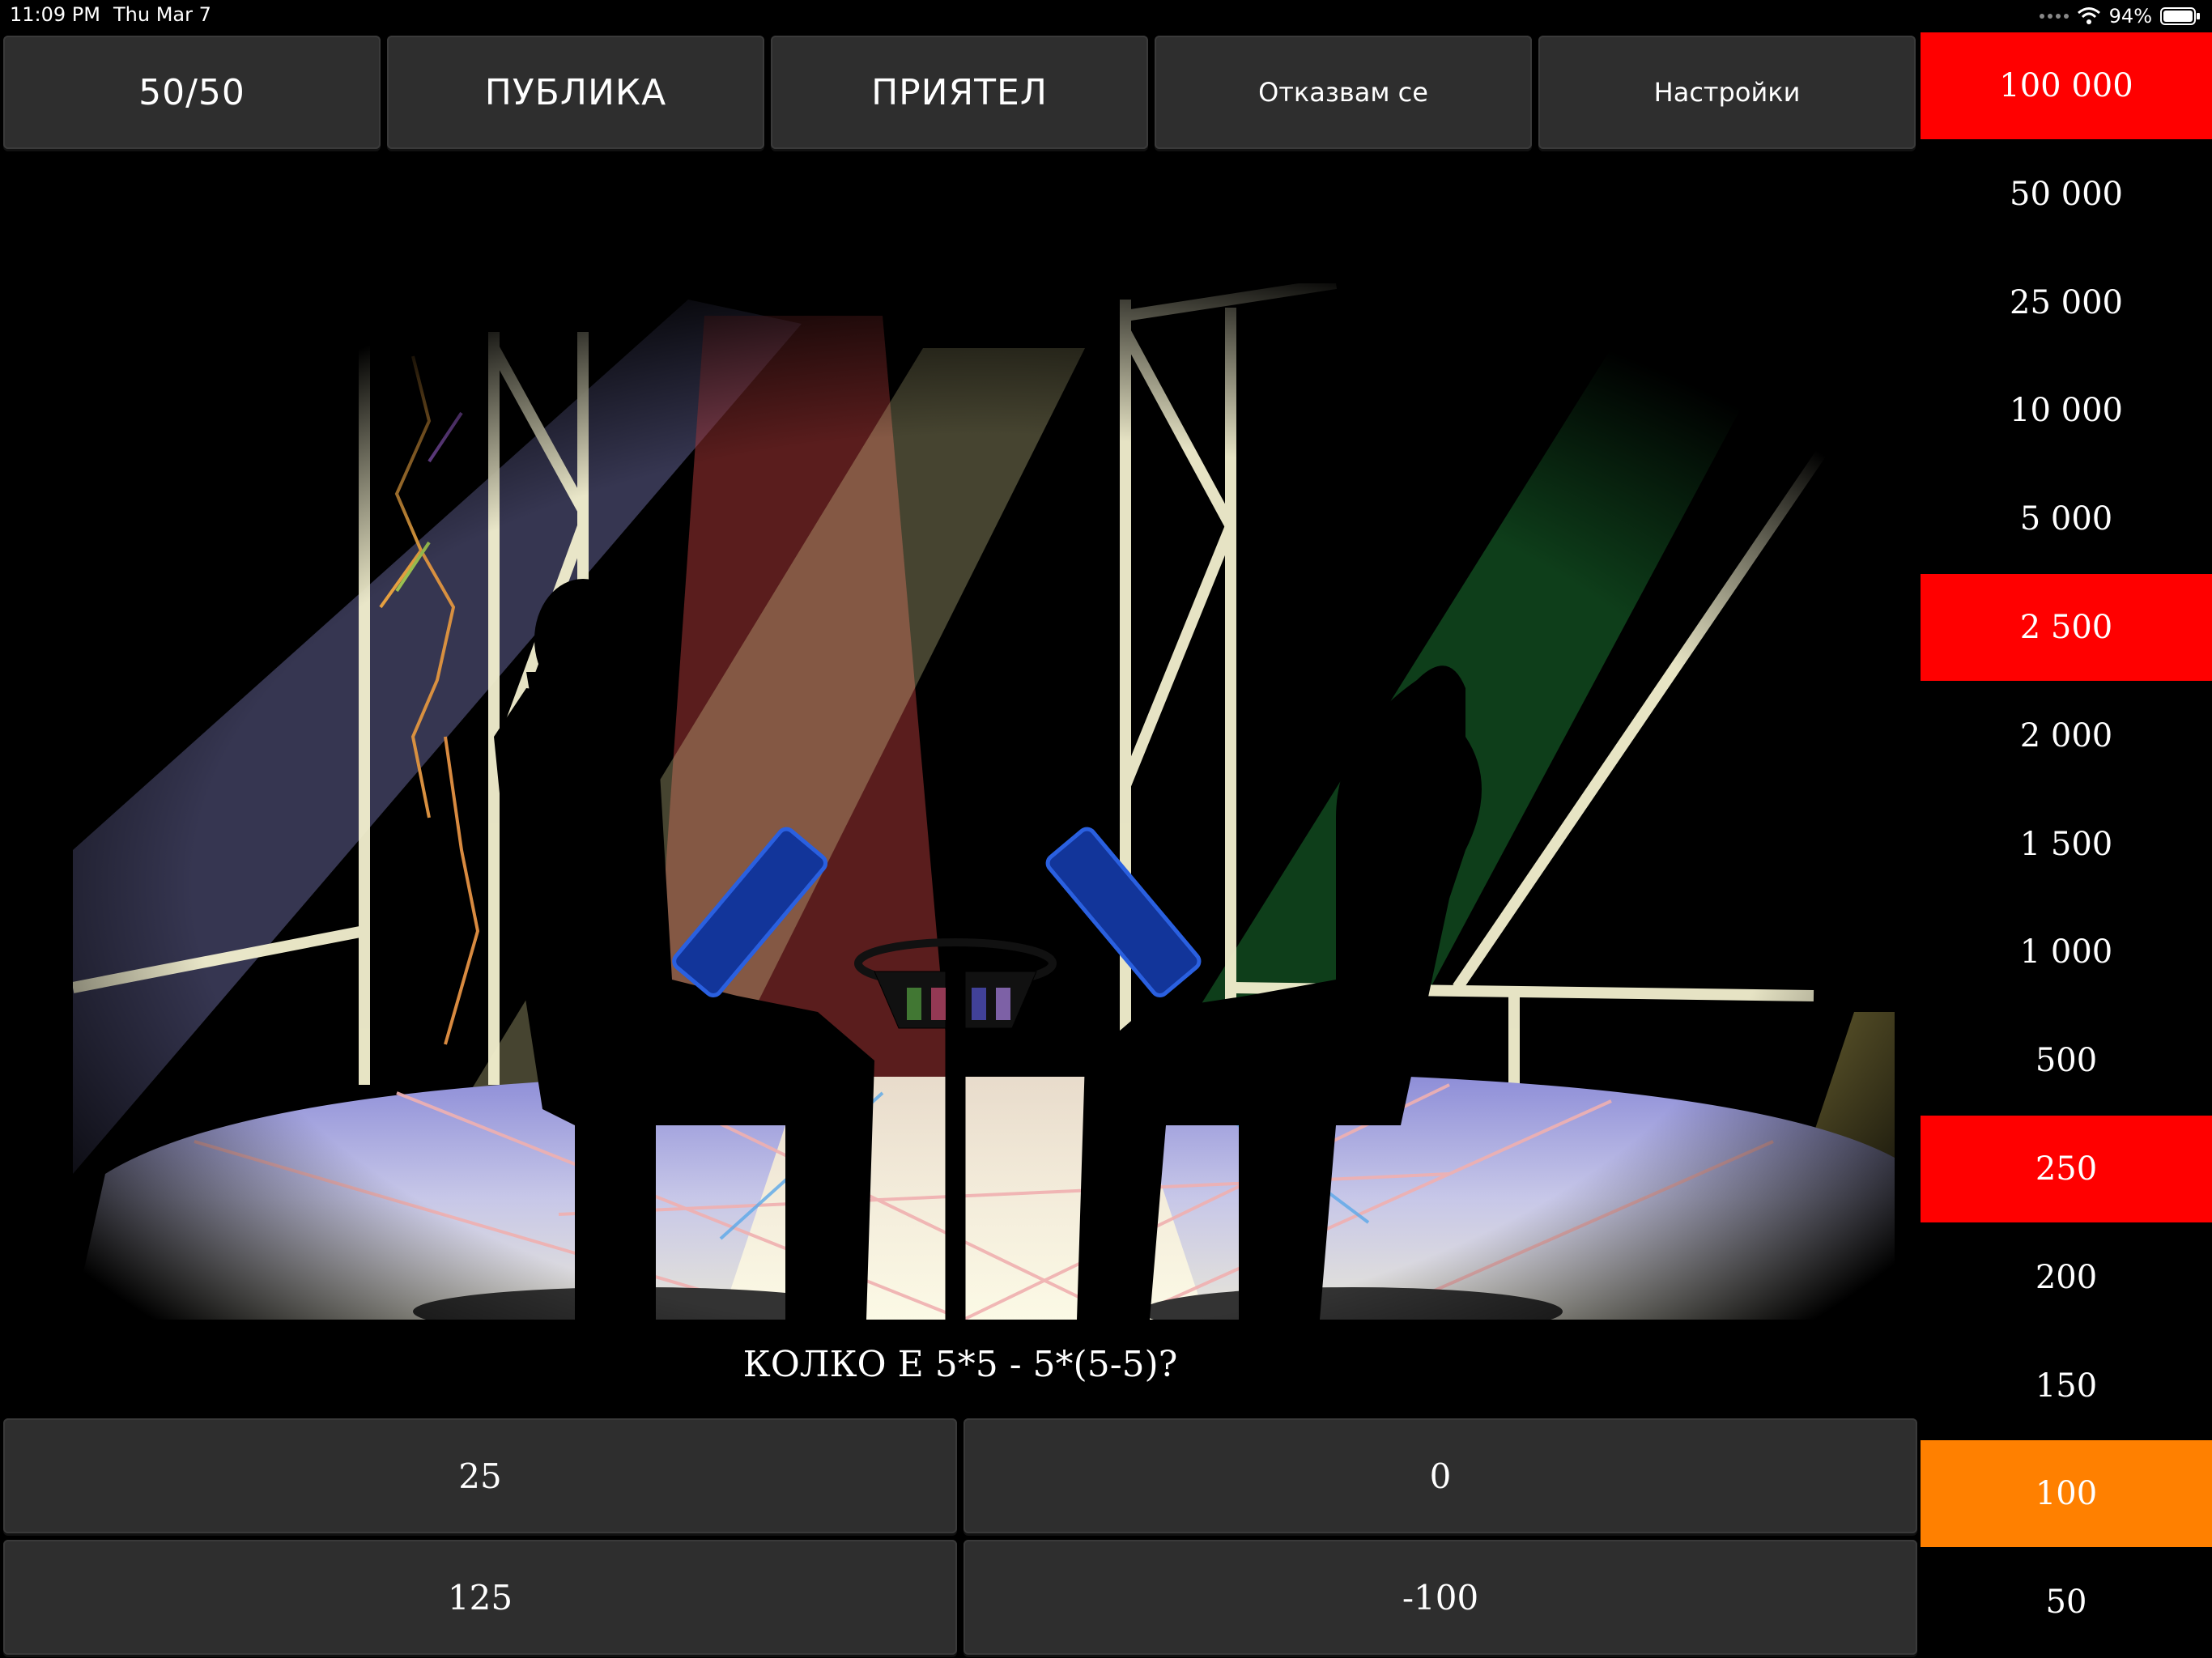  Describe the element at coordinates (2130, 16) in the screenshot. I see `battery-percent: 94%` at that location.